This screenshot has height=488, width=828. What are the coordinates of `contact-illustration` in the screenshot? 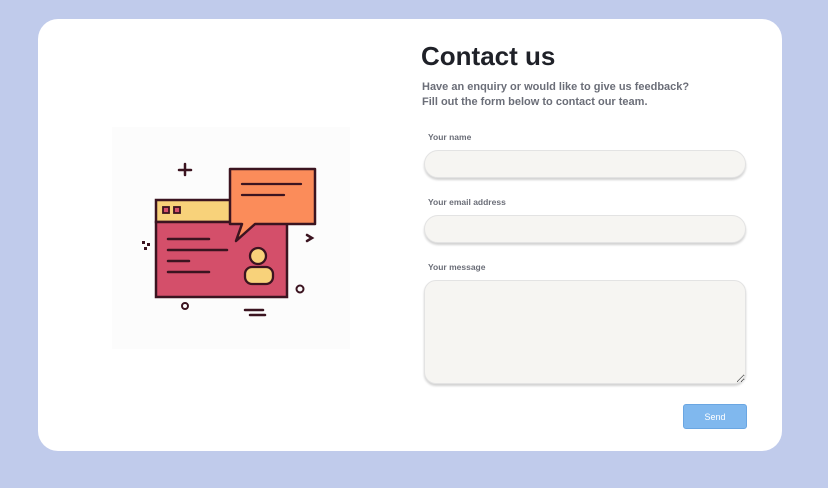 It's located at (231, 238).